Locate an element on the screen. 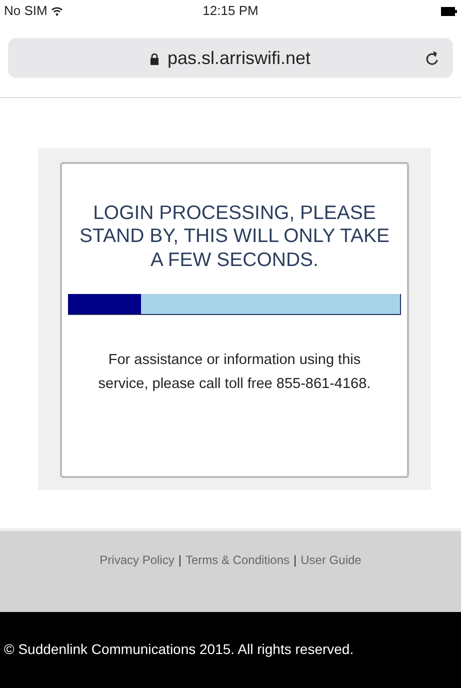 The image size is (461, 688). footer-link: User Guide is located at coordinates (331, 560).